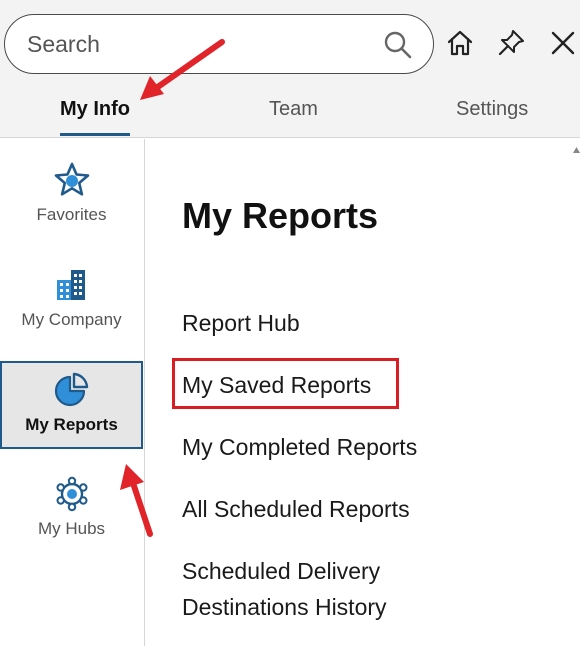 This screenshot has height=646, width=580. What do you see at coordinates (296, 509) in the screenshot?
I see `link-all-scheduled-reports: All Scheduled Reports` at bounding box center [296, 509].